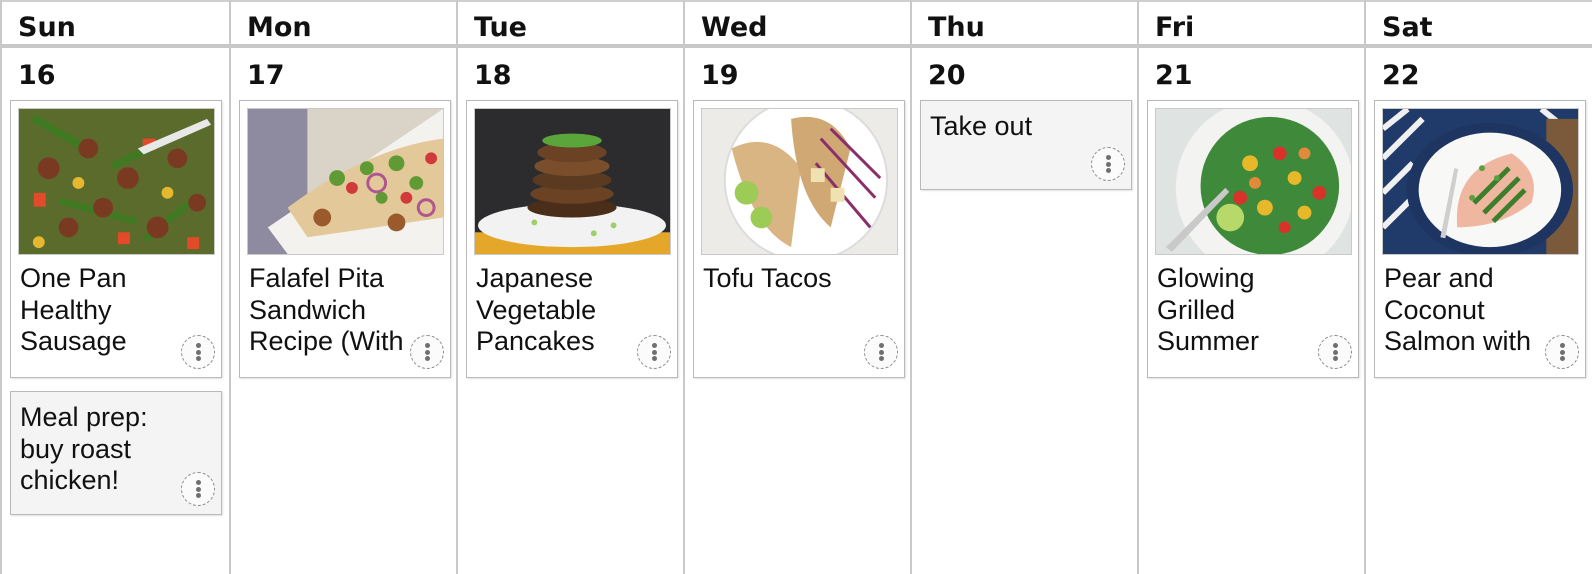  What do you see at coordinates (1175, 27) in the screenshot?
I see `day-name: Fri` at bounding box center [1175, 27].